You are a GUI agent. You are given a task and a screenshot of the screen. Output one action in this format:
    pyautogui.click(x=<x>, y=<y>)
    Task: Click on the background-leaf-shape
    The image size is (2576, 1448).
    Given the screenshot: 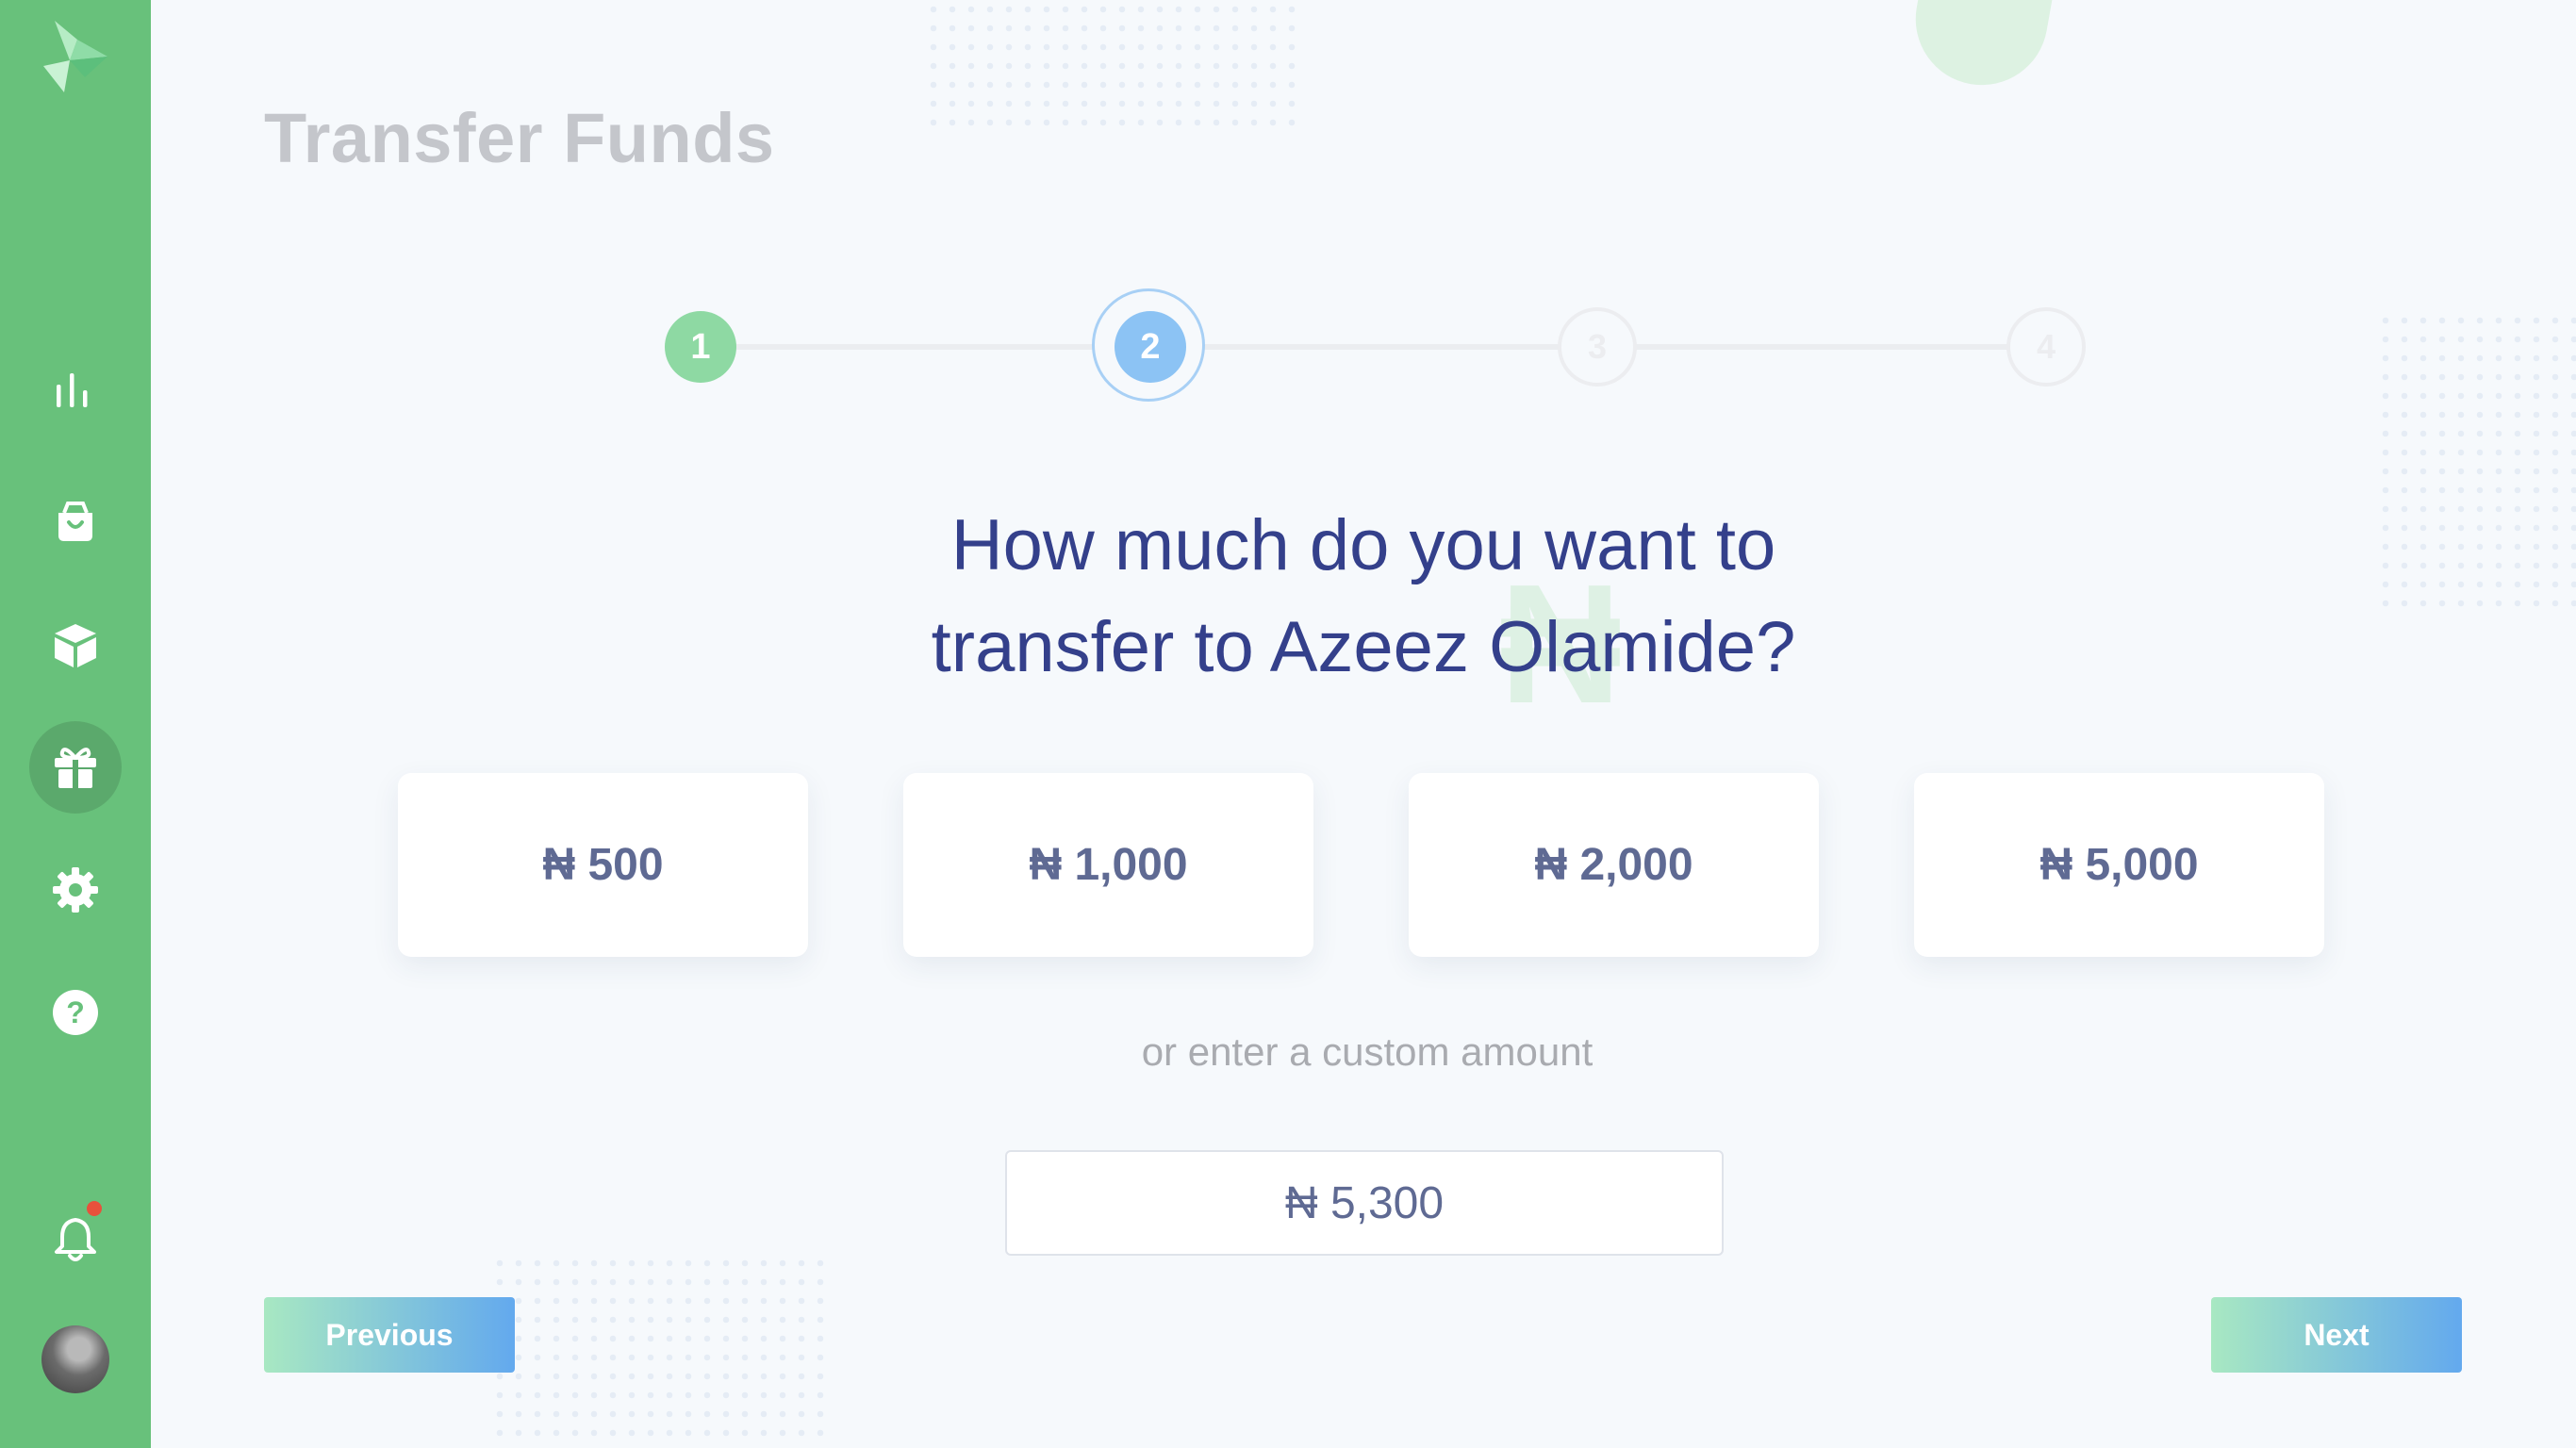 What is the action you would take?
    pyautogui.click(x=1980, y=48)
    